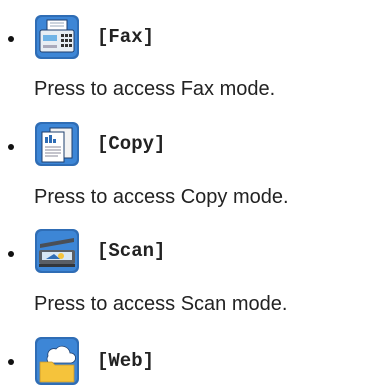 Image resolution: width=372 pixels, height=386 pixels. I want to click on fax-machine-icon, so click(57, 37).